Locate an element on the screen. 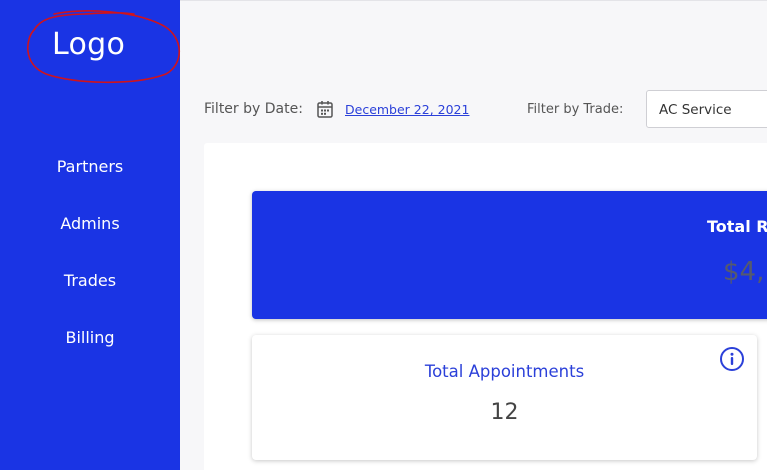 Image resolution: width=767 pixels, height=470 pixels. total-revenue-value: $4, is located at coordinates (744, 272).